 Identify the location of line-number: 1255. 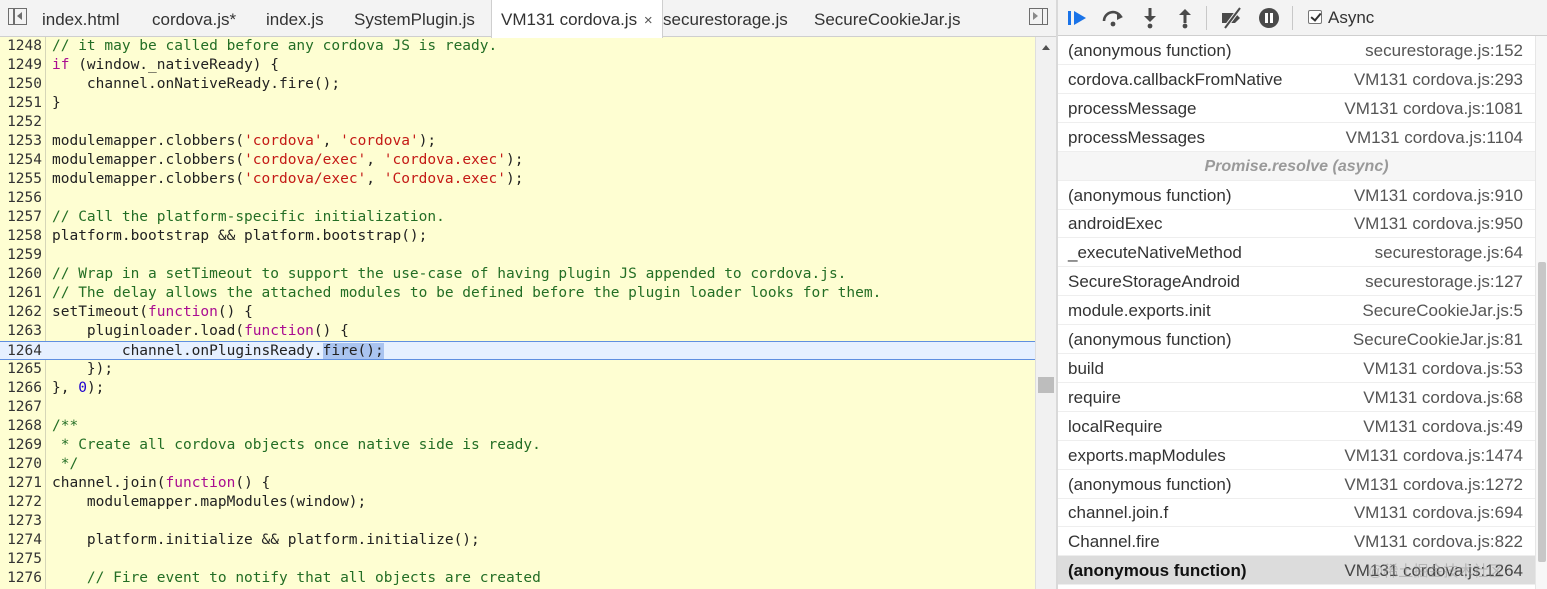
(22, 179).